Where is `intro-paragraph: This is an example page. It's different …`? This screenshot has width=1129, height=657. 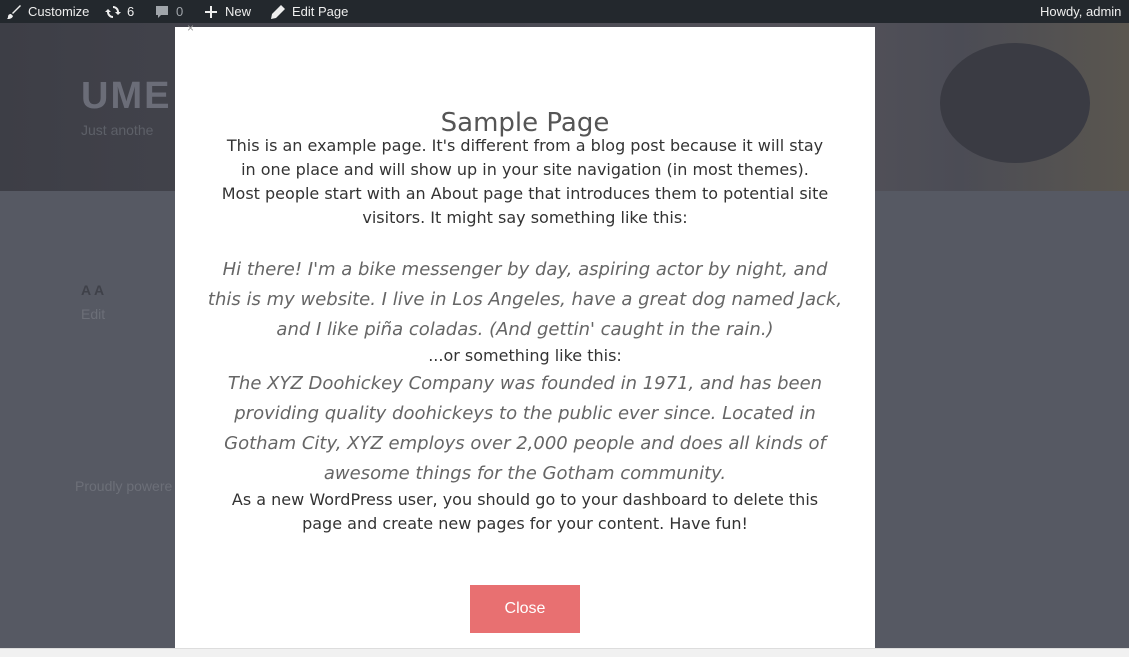
intro-paragraph: This is an example page. It's different … is located at coordinates (525, 181).